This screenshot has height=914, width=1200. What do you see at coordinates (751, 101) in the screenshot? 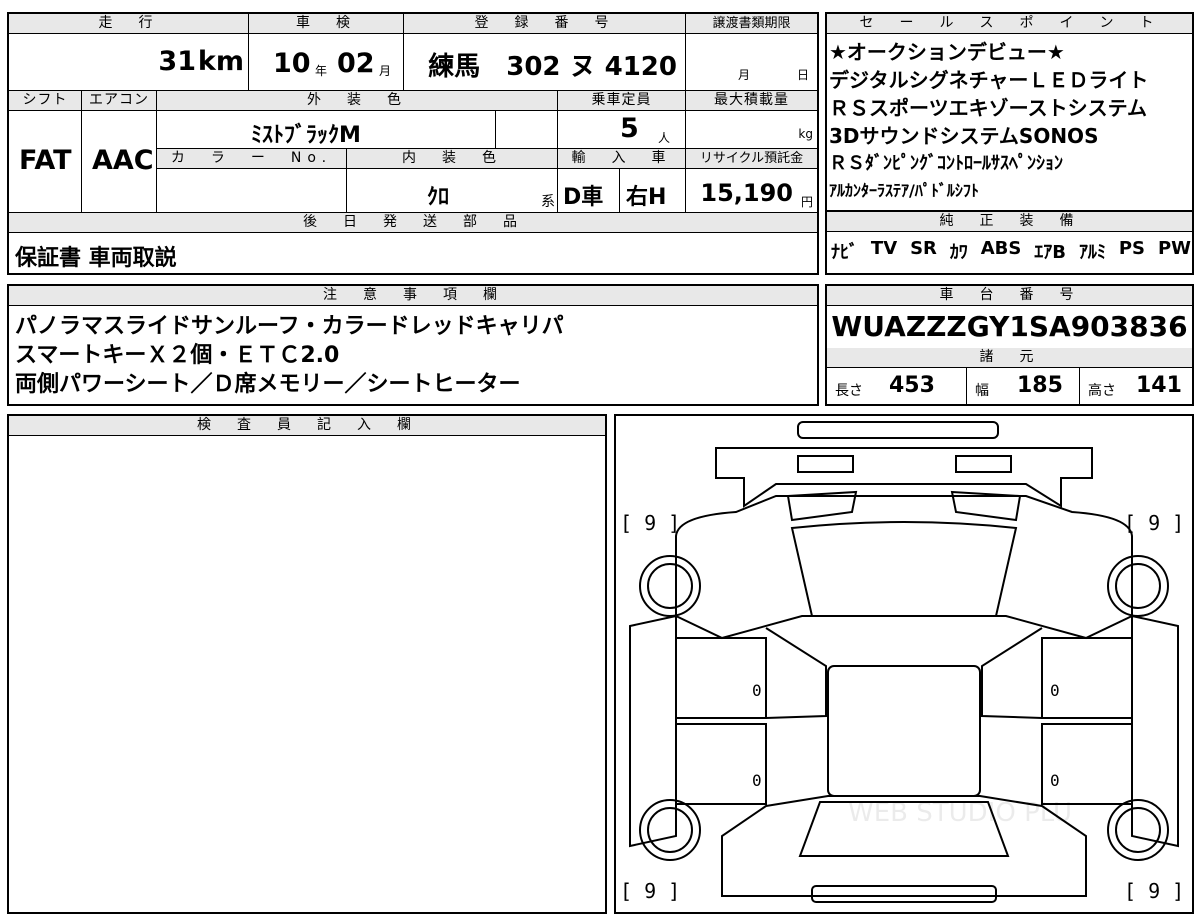
I see `max-load-header: 最大積載量` at bounding box center [751, 101].